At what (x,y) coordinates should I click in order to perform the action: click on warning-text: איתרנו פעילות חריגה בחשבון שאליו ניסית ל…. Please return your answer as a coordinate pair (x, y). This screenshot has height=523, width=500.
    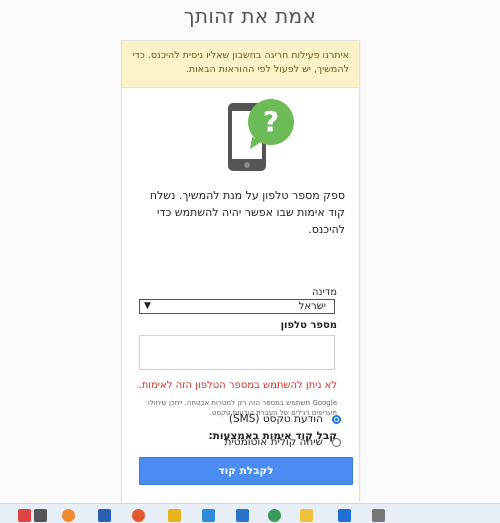
    Looking at the image, I should click on (241, 62).